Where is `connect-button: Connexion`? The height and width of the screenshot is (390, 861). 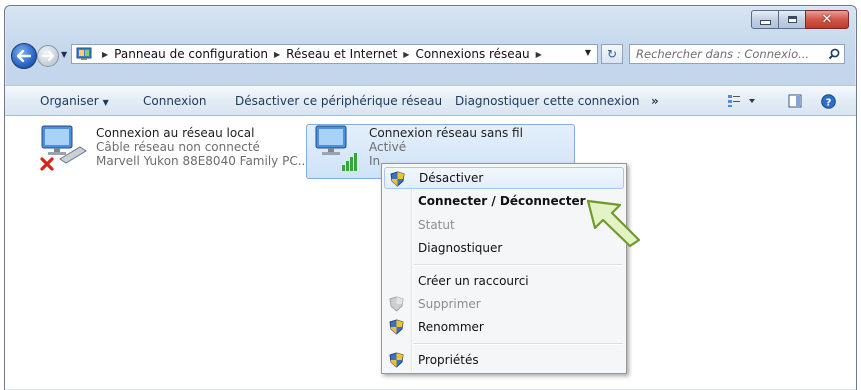
connect-button: Connexion is located at coordinates (175, 101).